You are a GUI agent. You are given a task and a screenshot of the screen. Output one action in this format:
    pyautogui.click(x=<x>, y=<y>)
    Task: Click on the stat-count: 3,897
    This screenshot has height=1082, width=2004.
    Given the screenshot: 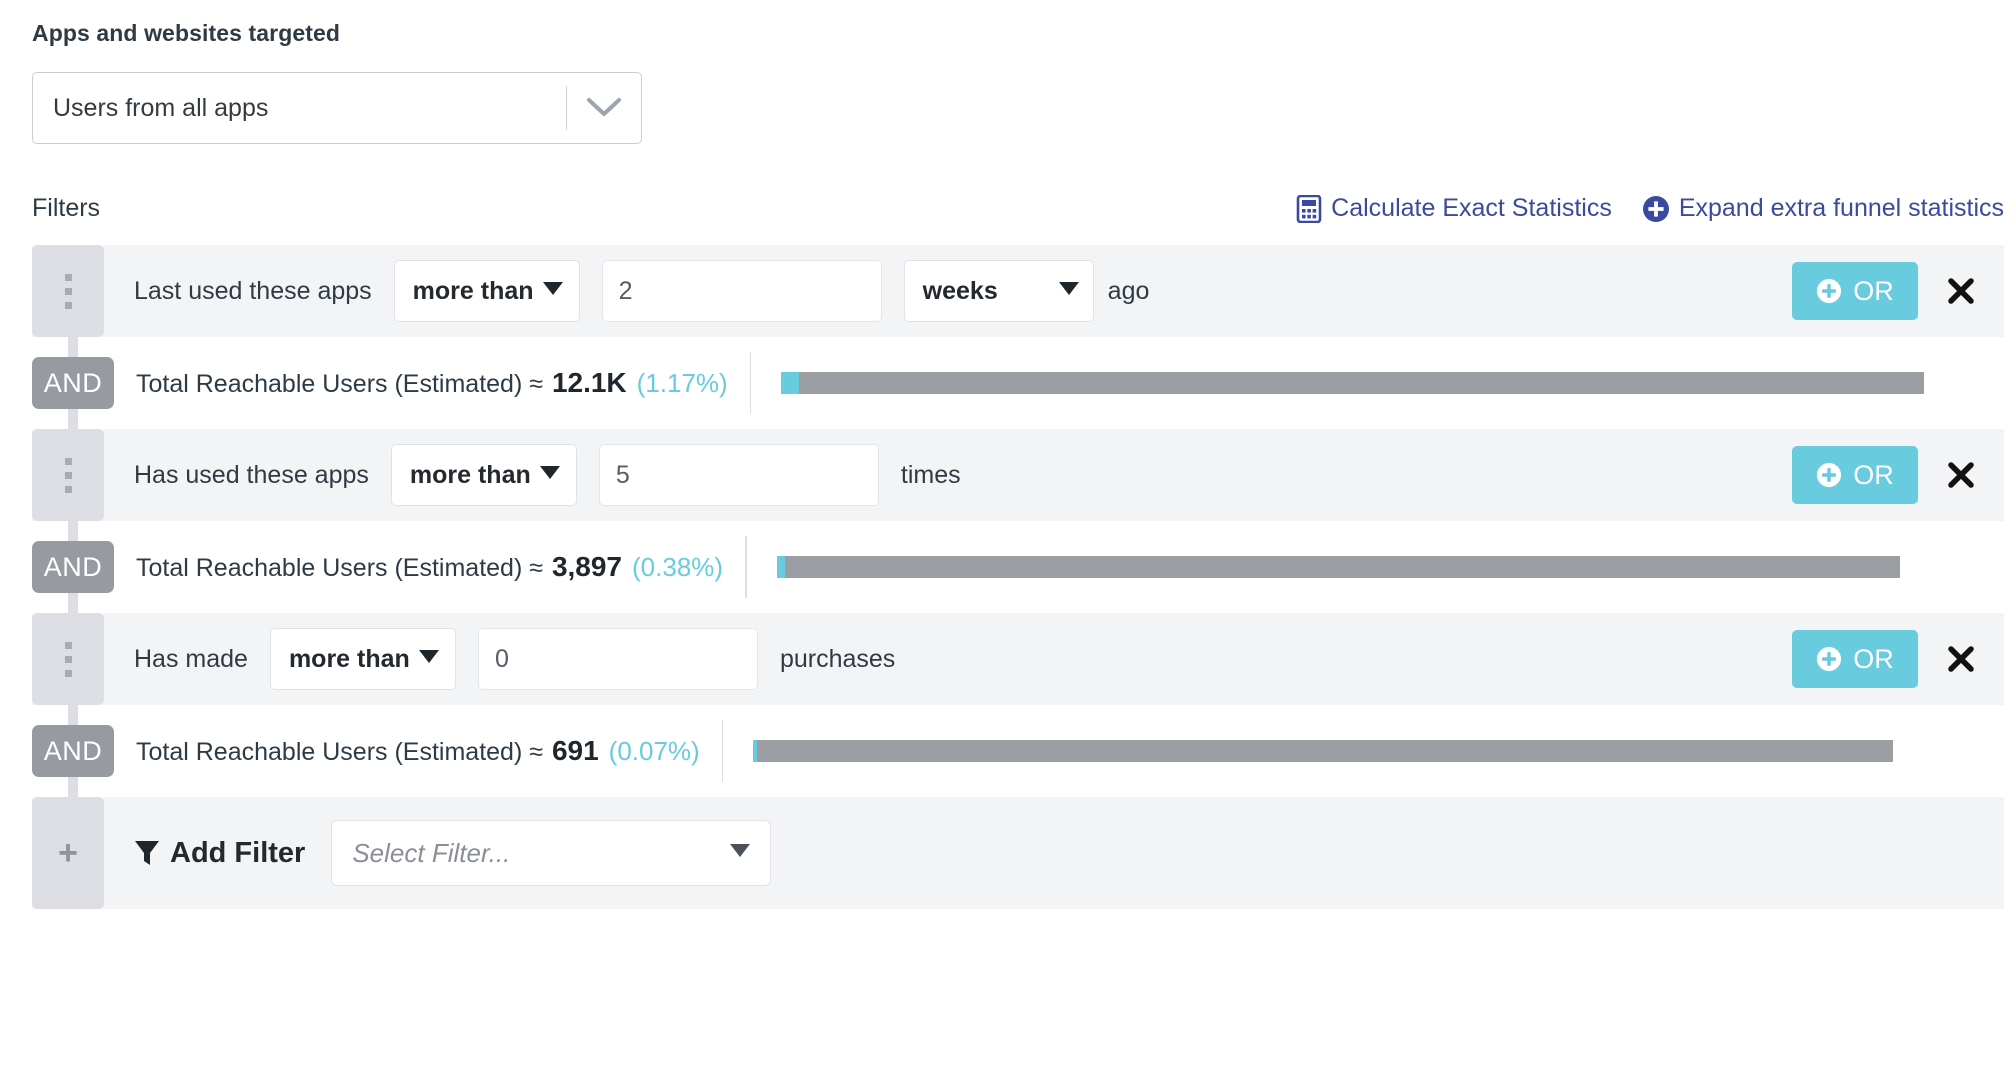 What is the action you would take?
    pyautogui.click(x=587, y=566)
    